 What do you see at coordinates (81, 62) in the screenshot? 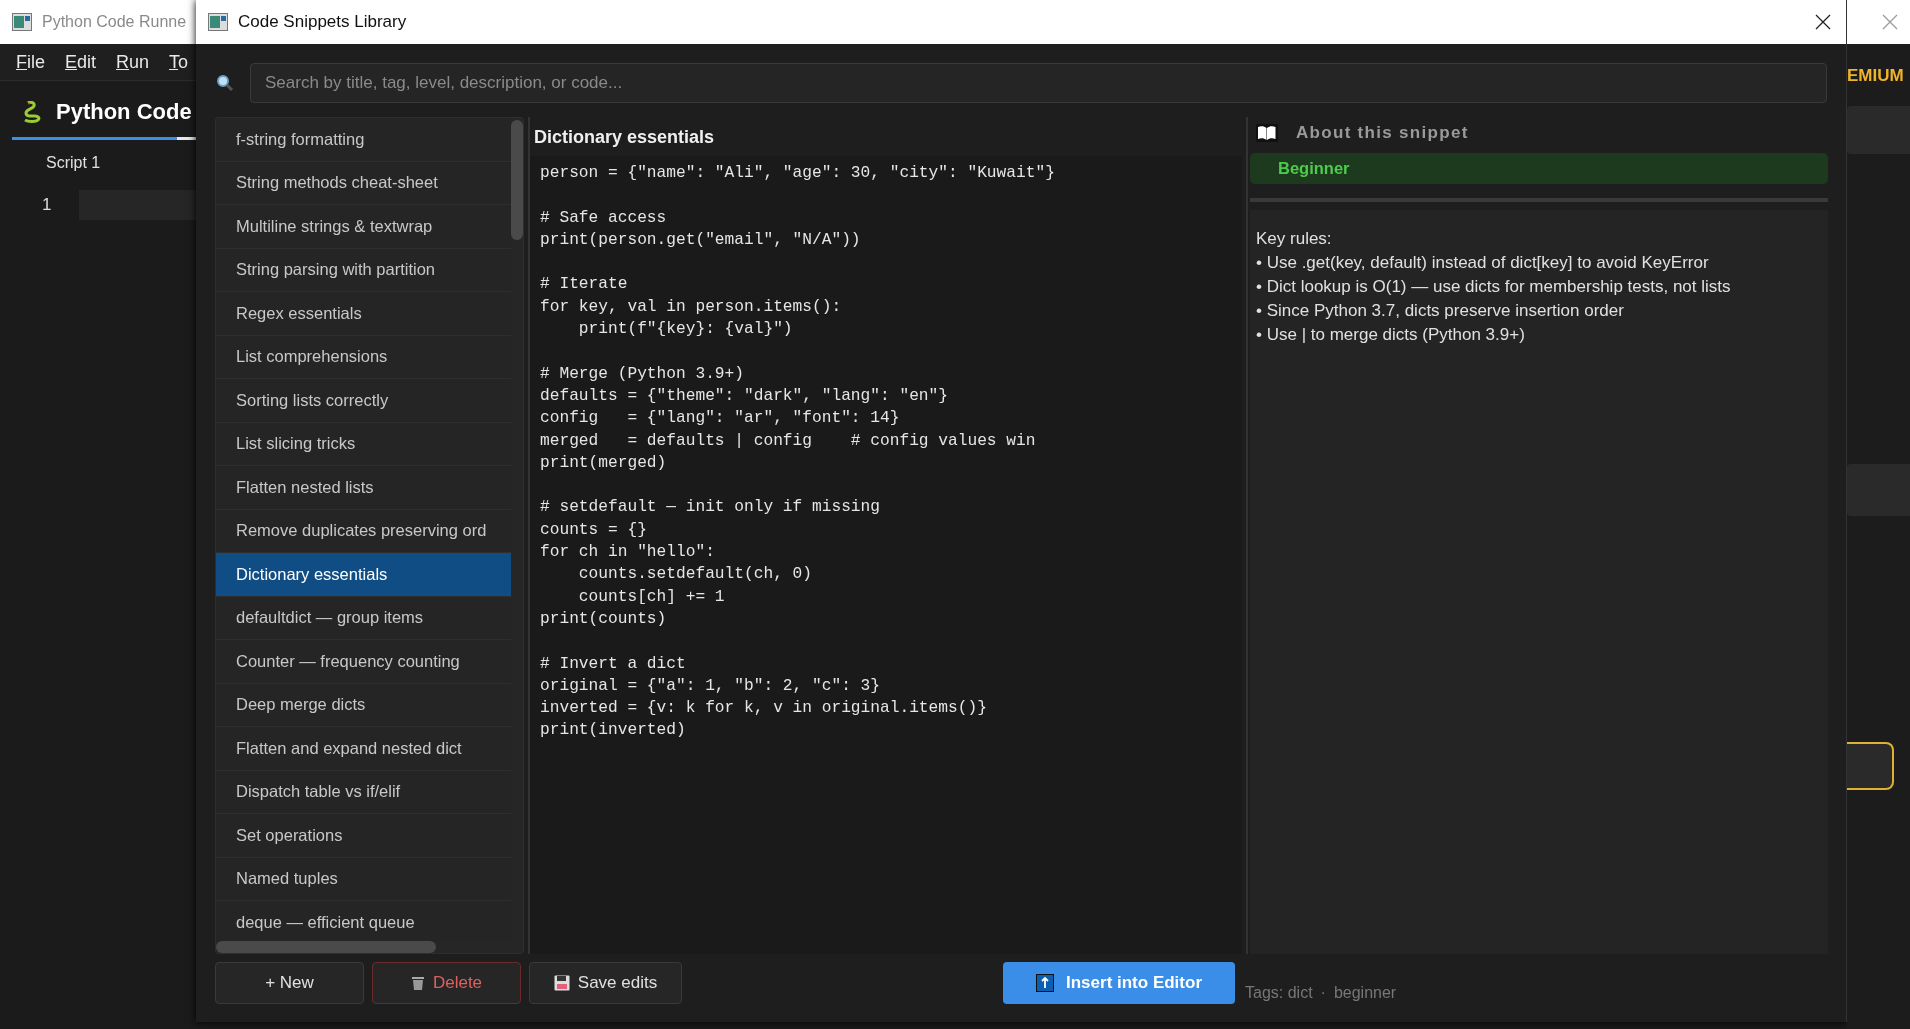
I see `menu-item: Edit` at bounding box center [81, 62].